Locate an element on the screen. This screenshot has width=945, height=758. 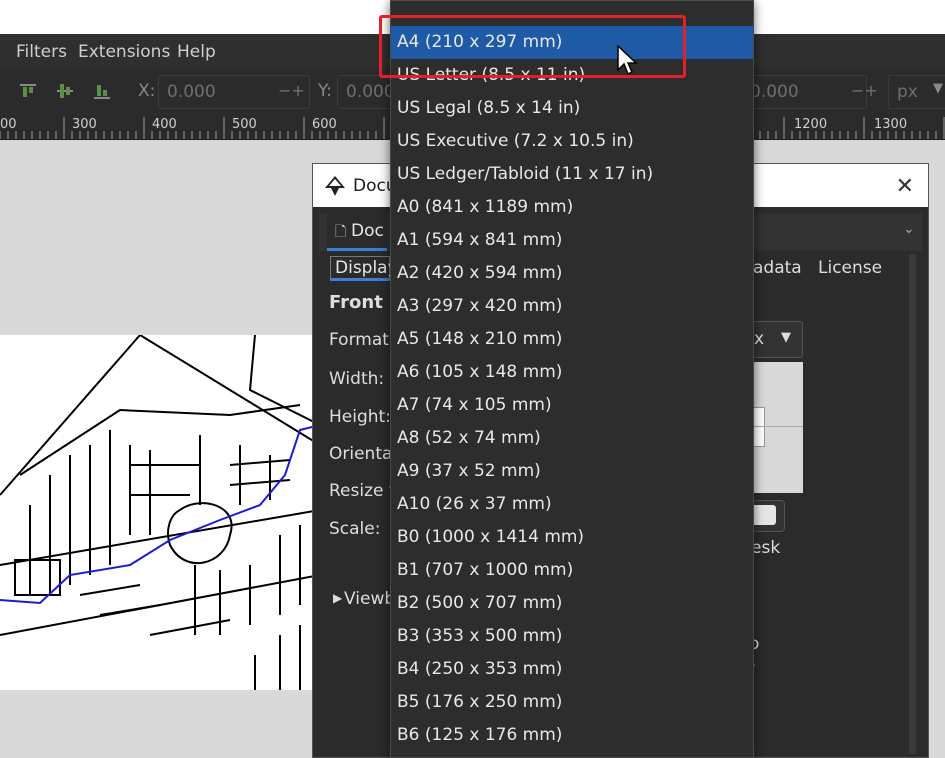
ruler-label: 600 is located at coordinates (324, 124).